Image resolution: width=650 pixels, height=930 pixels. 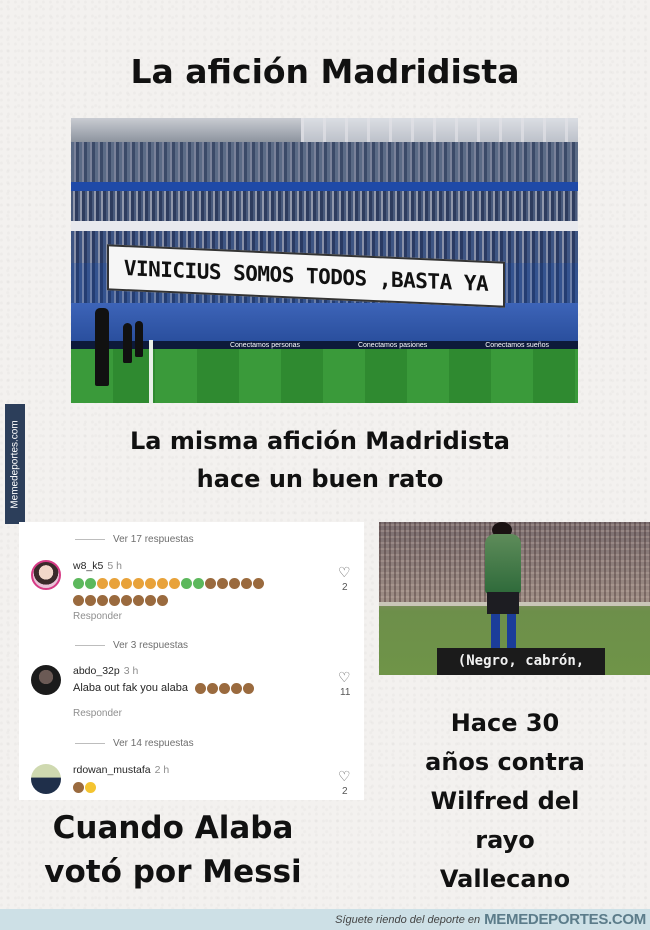 I want to click on view-replies-label: Ver 14 respuestas, so click(x=153, y=743).